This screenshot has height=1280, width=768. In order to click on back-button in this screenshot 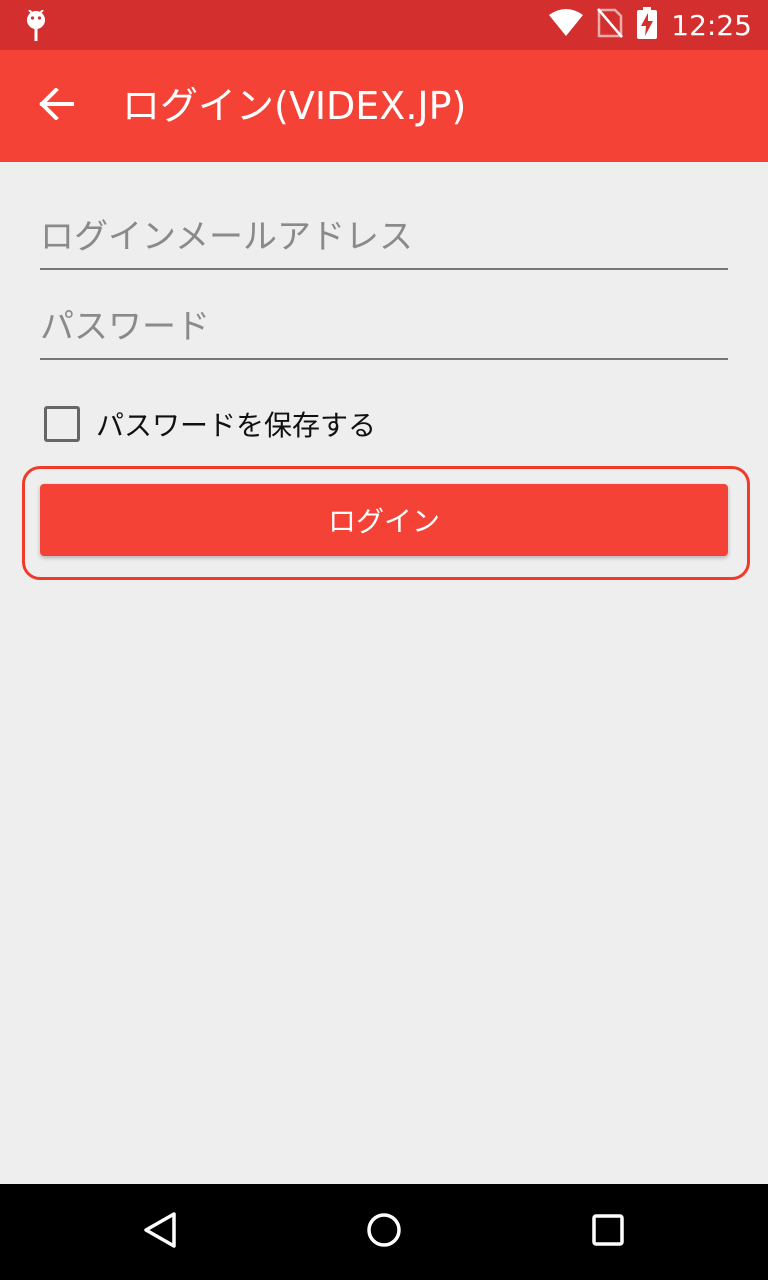, I will do `click(56, 106)`.